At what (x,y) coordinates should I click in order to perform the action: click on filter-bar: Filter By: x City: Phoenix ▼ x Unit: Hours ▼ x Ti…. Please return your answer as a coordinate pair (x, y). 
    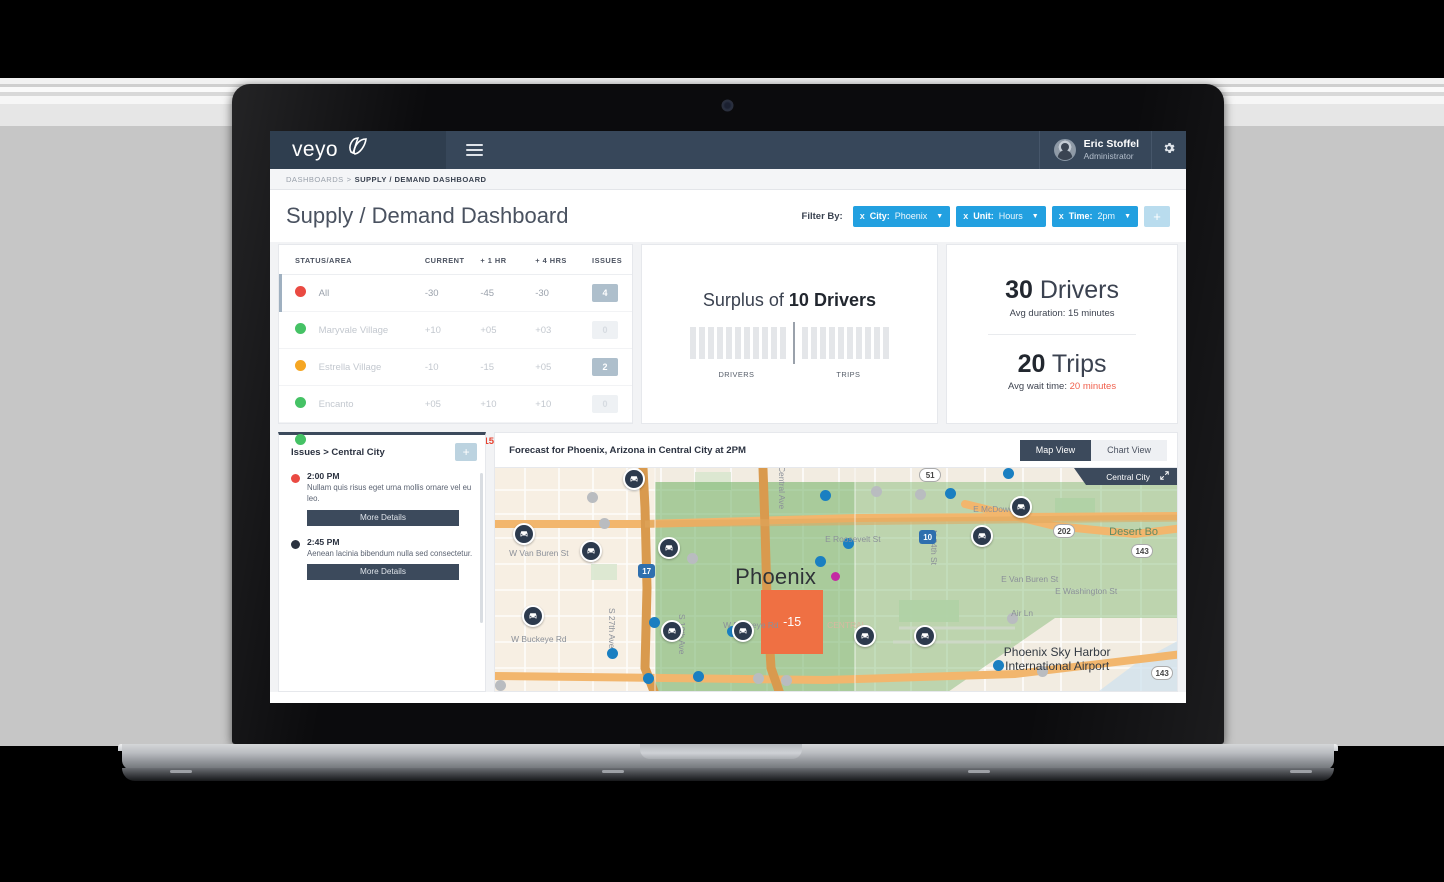
    Looking at the image, I should click on (985, 216).